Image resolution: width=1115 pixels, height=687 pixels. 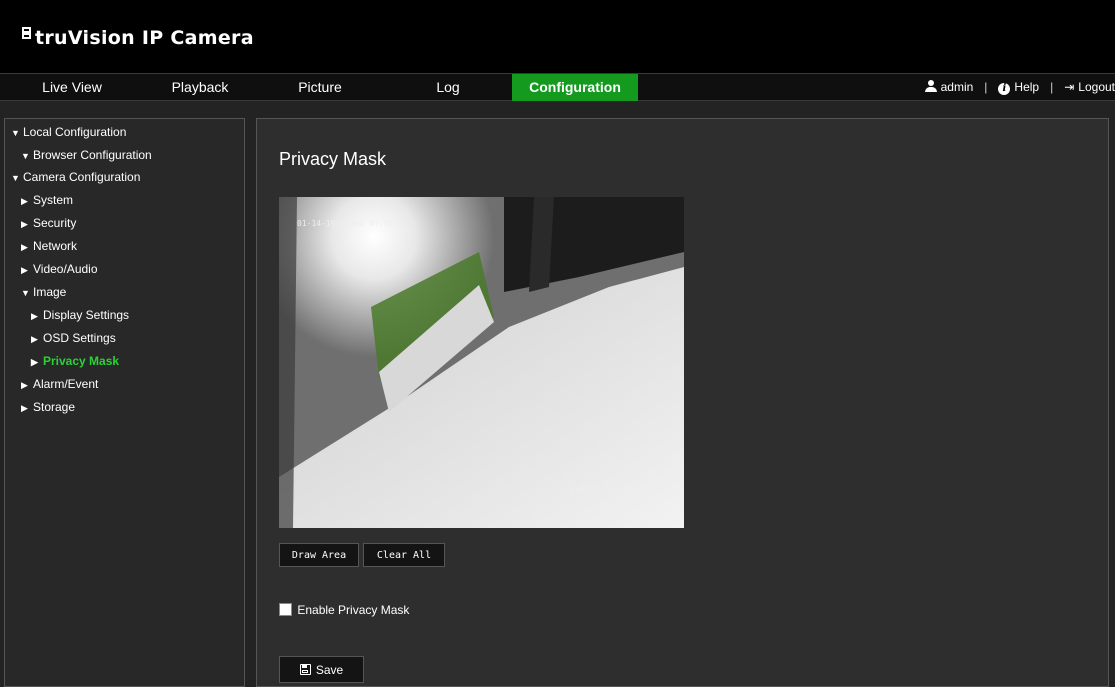 What do you see at coordinates (79, 338) in the screenshot?
I see `tree-label: OSD Settings` at bounding box center [79, 338].